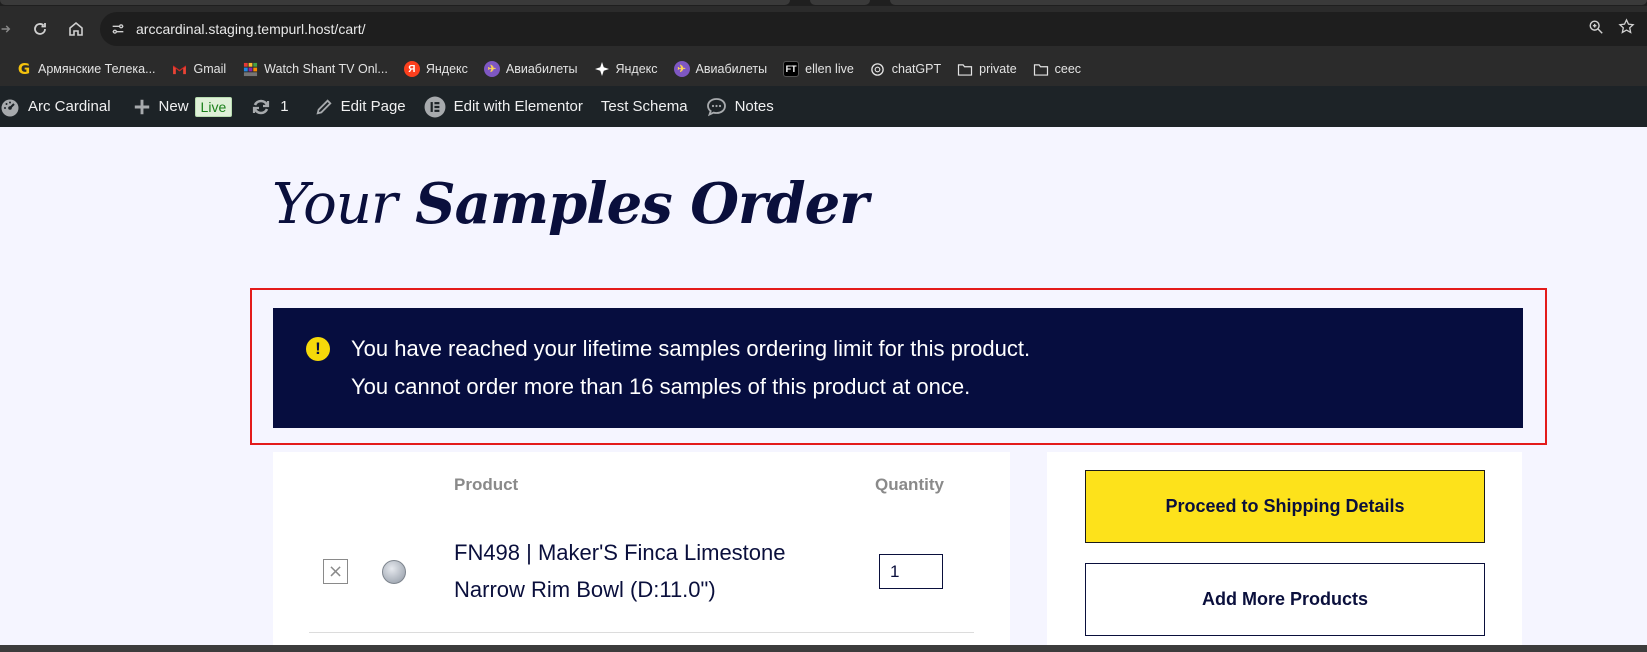 The width and height of the screenshot is (1647, 652). What do you see at coordinates (284, 106) in the screenshot?
I see `updates-count: 1` at bounding box center [284, 106].